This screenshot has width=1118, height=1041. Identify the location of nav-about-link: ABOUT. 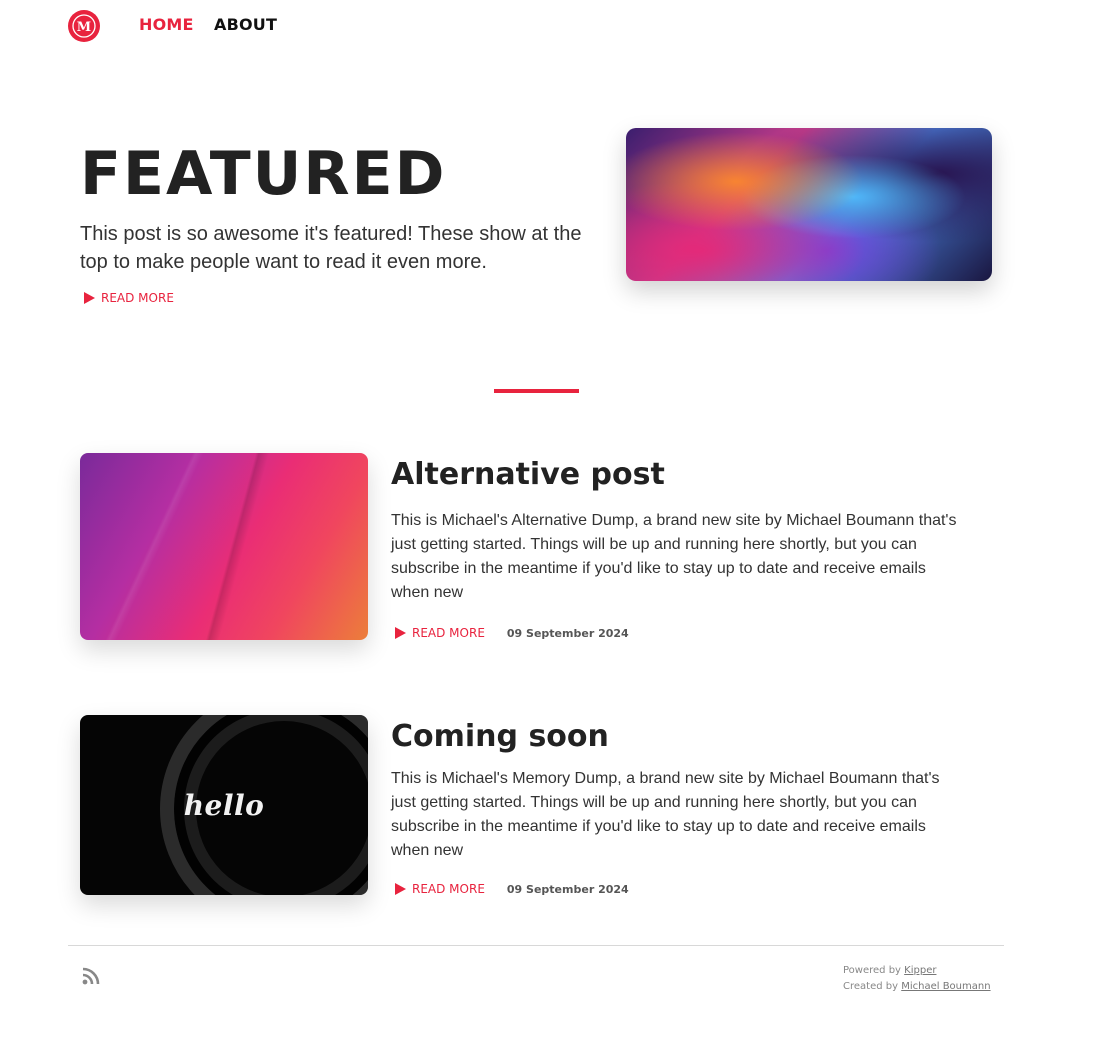
(245, 24).